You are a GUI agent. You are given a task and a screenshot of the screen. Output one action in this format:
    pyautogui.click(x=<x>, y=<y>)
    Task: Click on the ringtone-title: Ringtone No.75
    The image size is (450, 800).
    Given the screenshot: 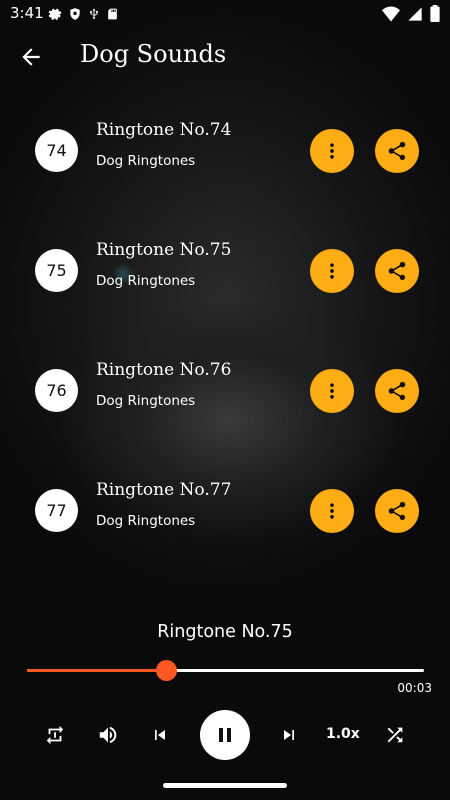 What is the action you would take?
    pyautogui.click(x=164, y=250)
    